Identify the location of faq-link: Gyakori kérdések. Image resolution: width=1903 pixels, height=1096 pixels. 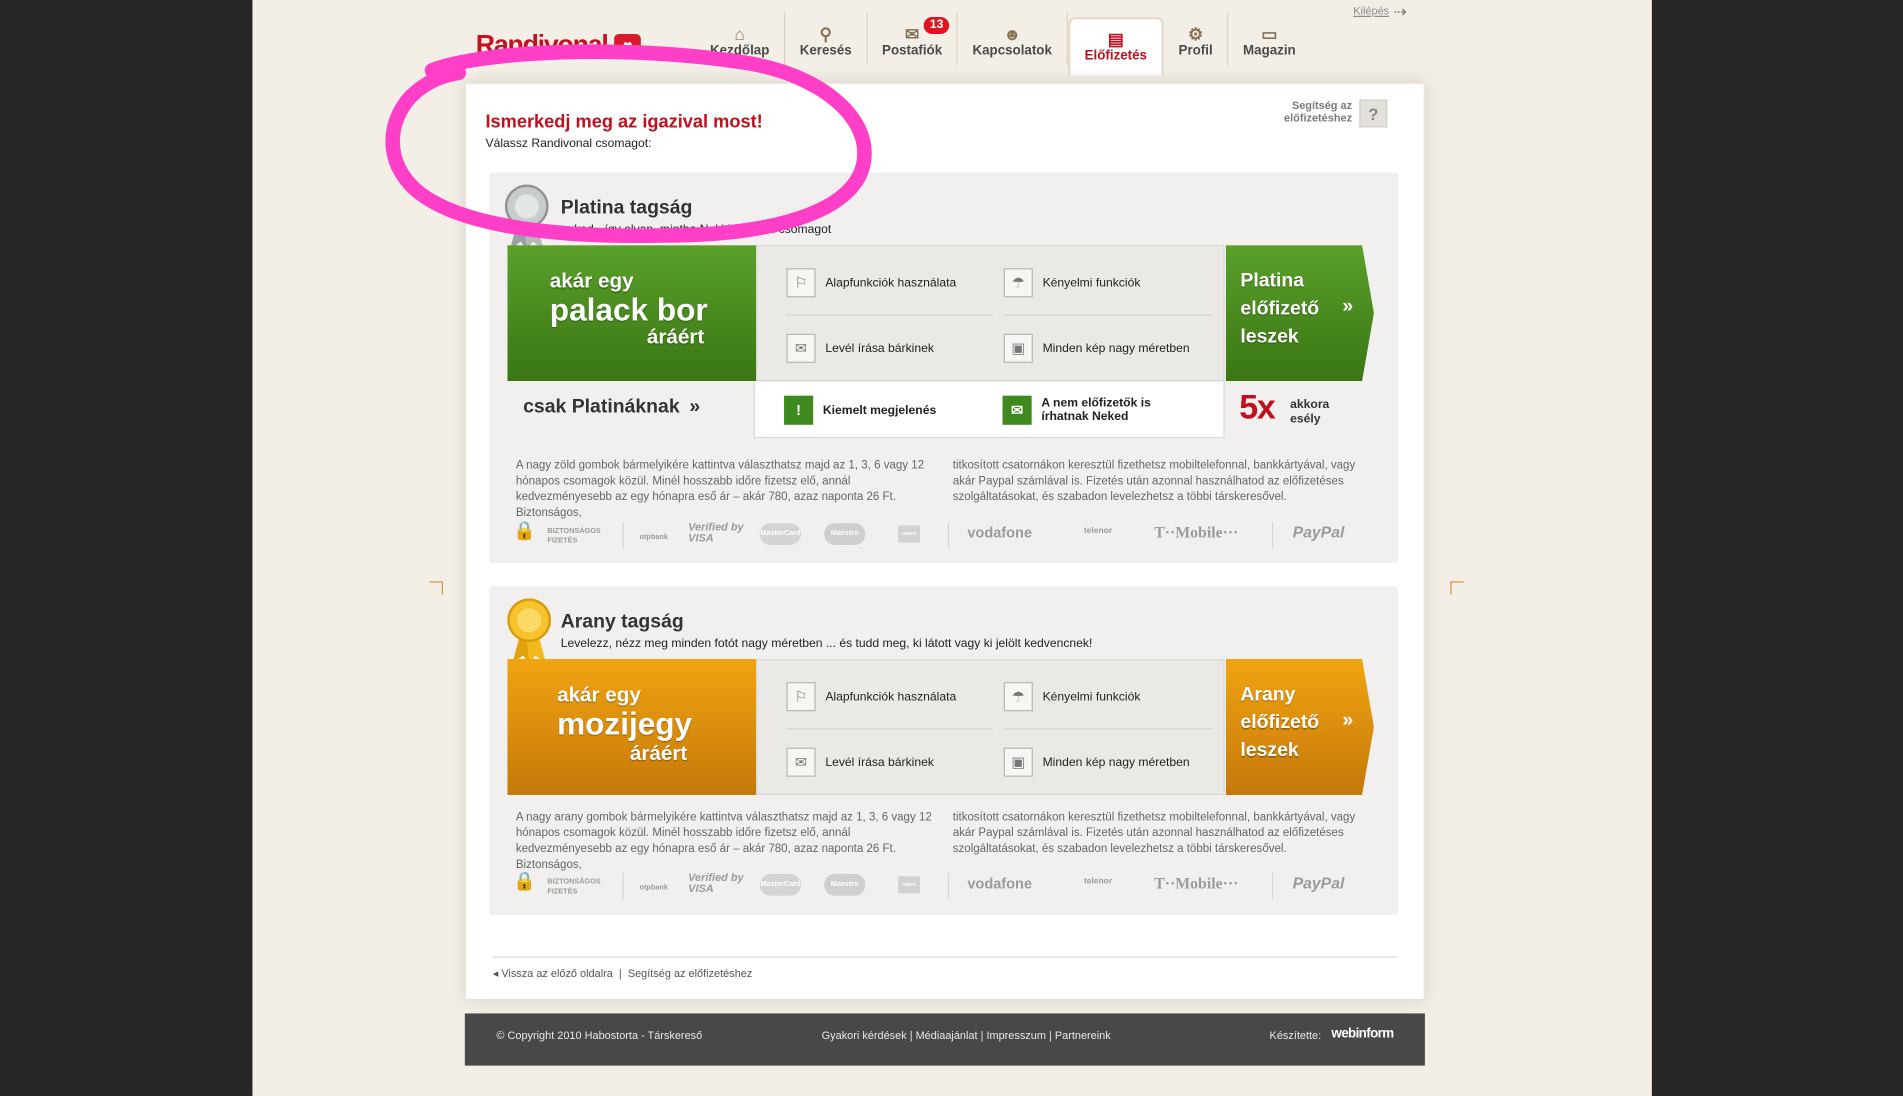
(864, 1035).